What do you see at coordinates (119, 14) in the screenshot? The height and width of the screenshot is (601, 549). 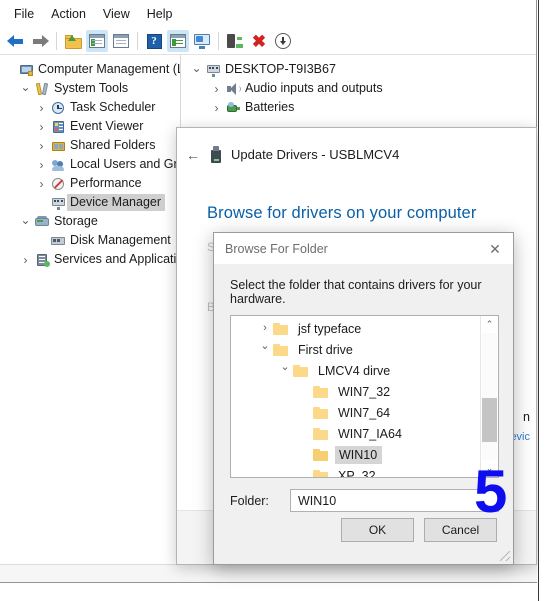 I see `menu-item-view: View` at bounding box center [119, 14].